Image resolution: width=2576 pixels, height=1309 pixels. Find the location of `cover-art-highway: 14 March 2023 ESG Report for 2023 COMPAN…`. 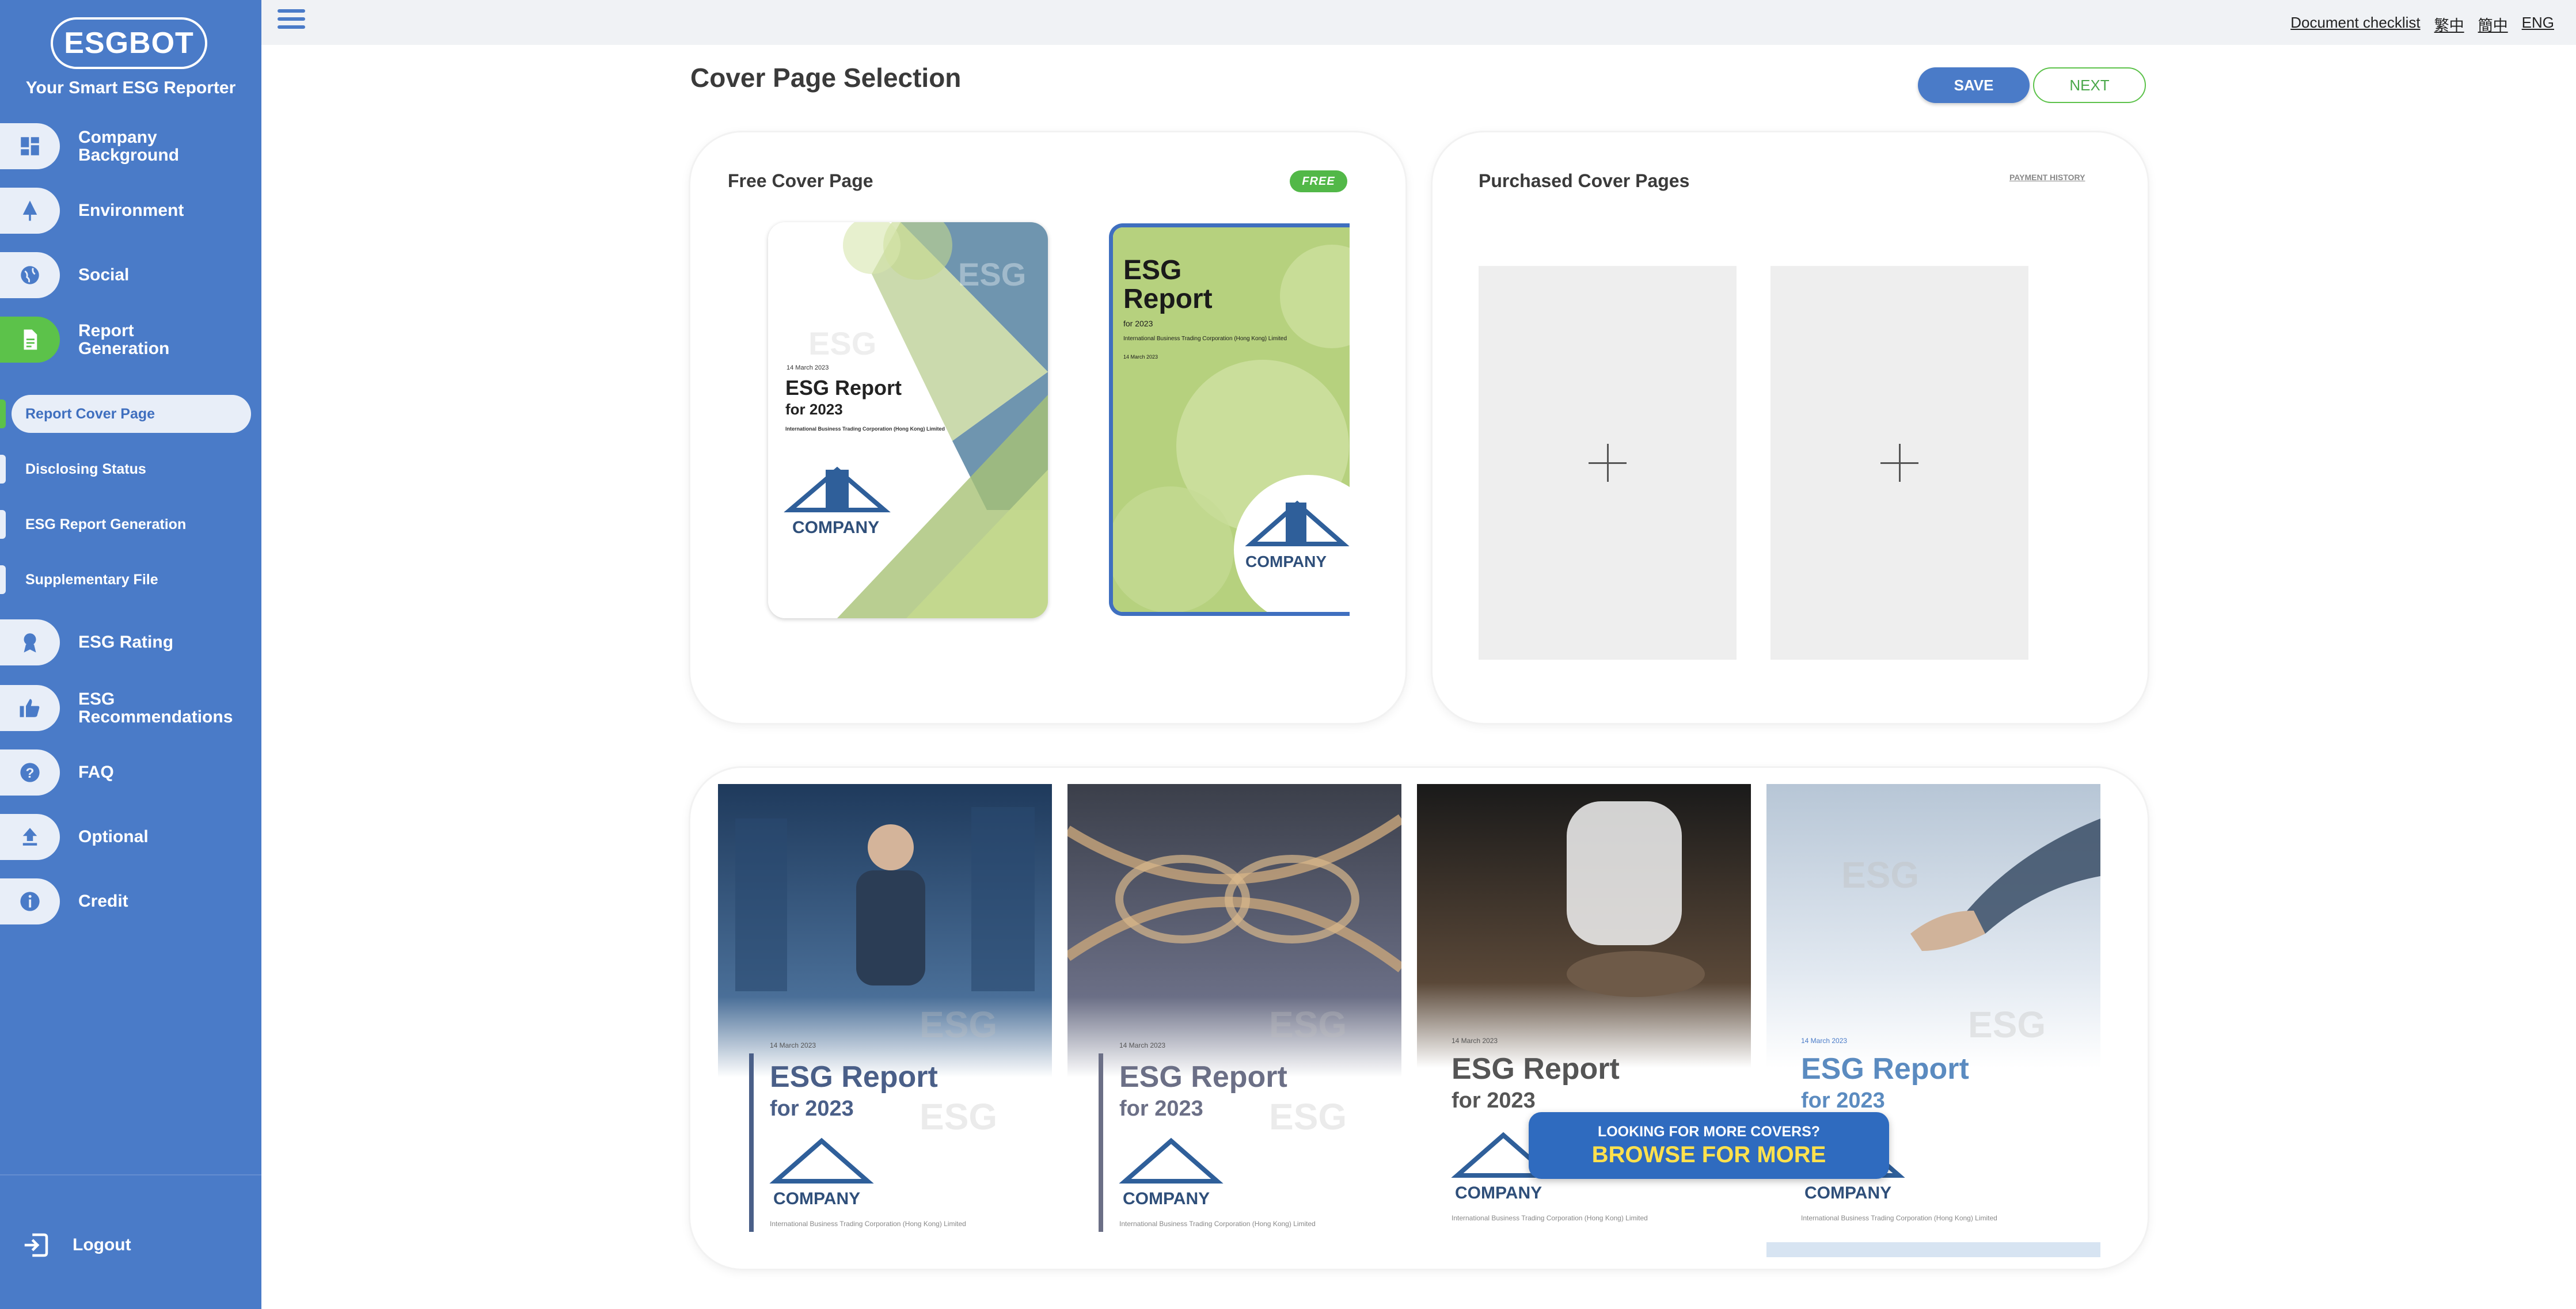

cover-art-highway: 14 March 2023 ESG Report for 2023 COMPAN… is located at coordinates (1234, 1020).